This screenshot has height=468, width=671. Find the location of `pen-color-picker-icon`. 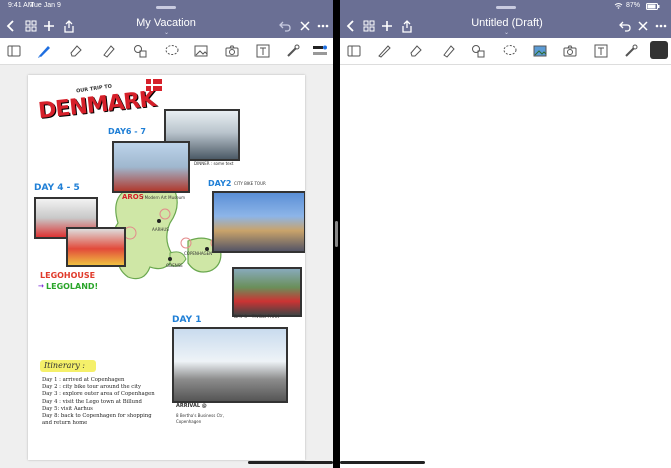

pen-color-picker-icon is located at coordinates (320, 51).